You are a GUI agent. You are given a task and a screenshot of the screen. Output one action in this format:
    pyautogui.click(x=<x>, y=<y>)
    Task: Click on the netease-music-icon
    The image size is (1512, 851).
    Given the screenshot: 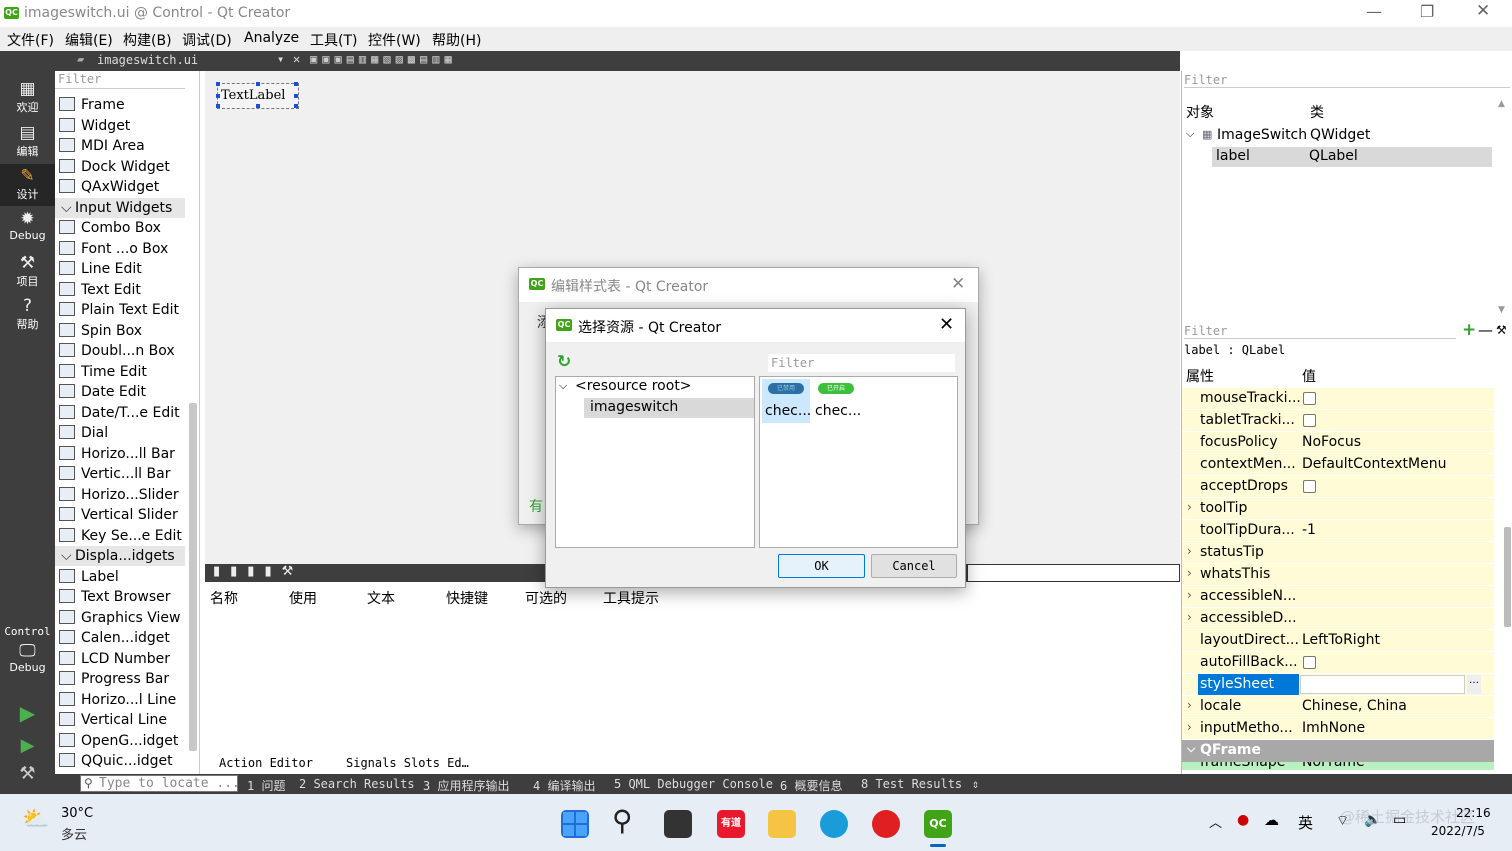 What is the action you would take?
    pyautogui.click(x=886, y=824)
    